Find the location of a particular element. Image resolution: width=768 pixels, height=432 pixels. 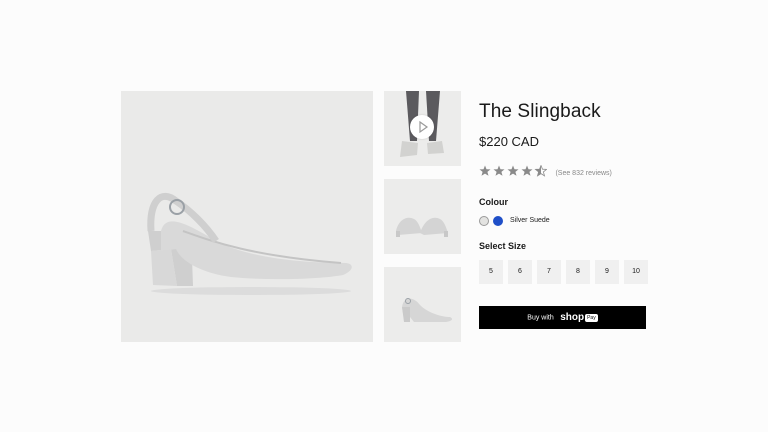

colour-label: Colour is located at coordinates (493, 202).